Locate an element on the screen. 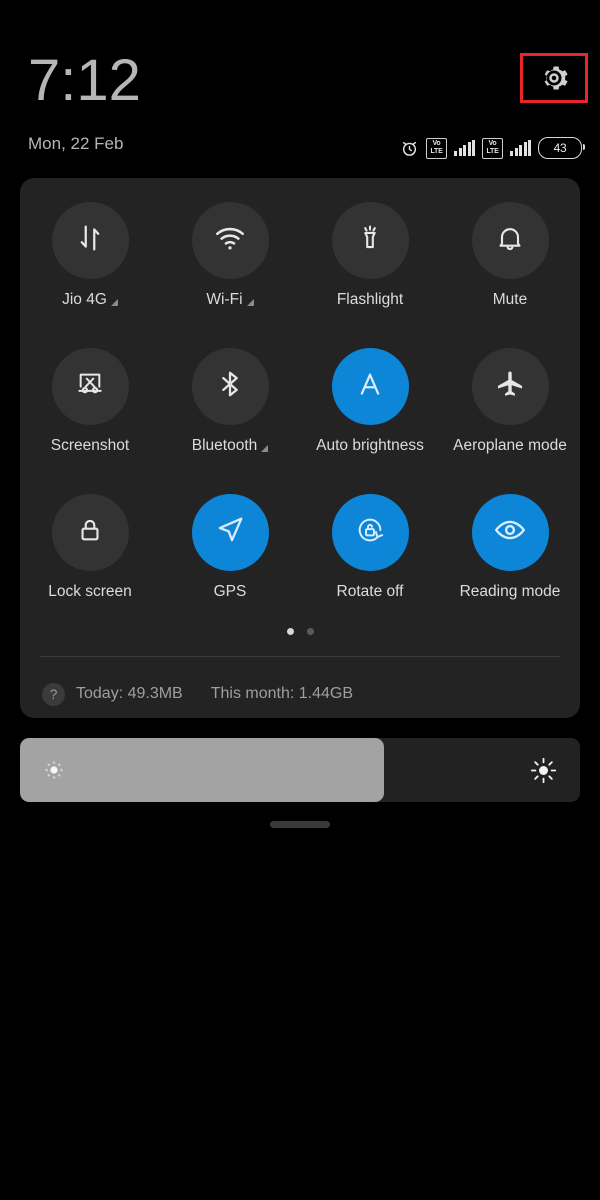  tile-bluetooth-label-row: Bluetooth is located at coordinates (230, 446).